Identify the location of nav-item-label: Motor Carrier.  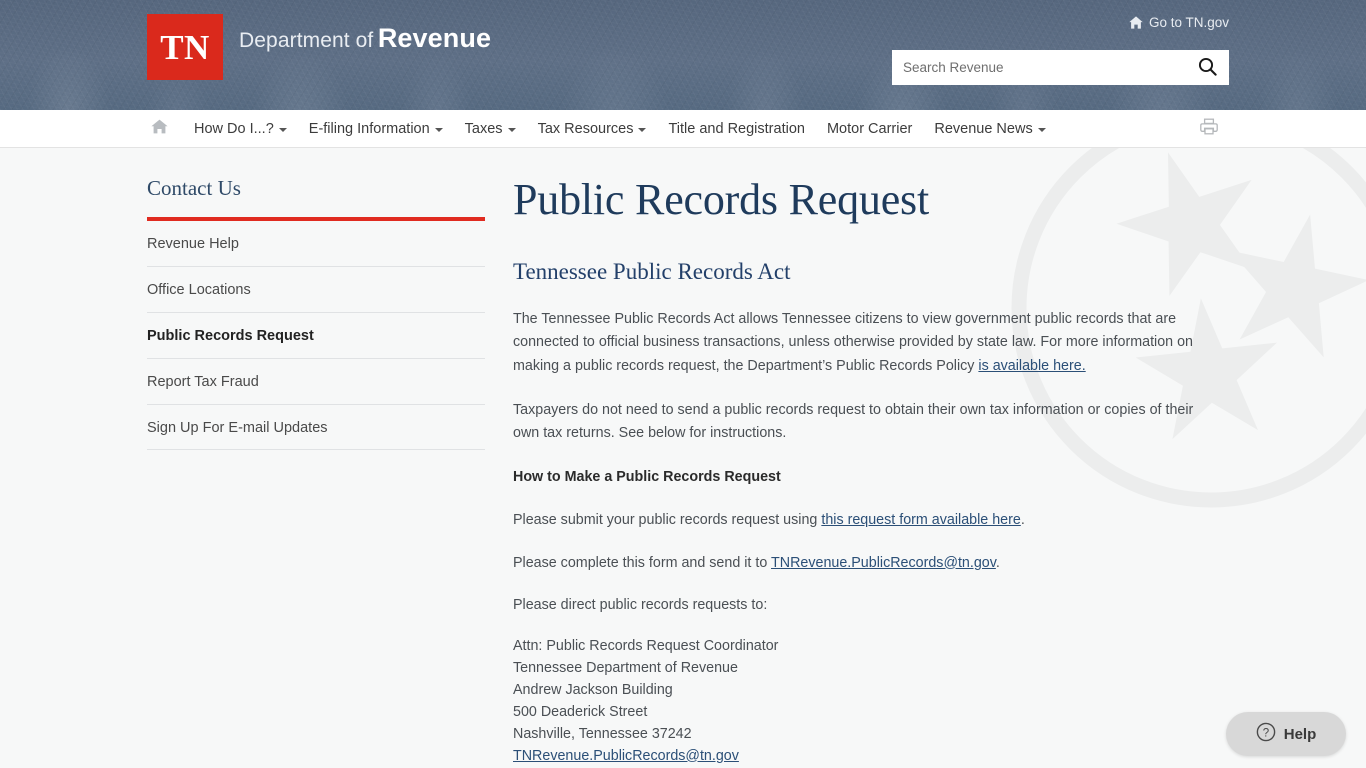
(869, 129).